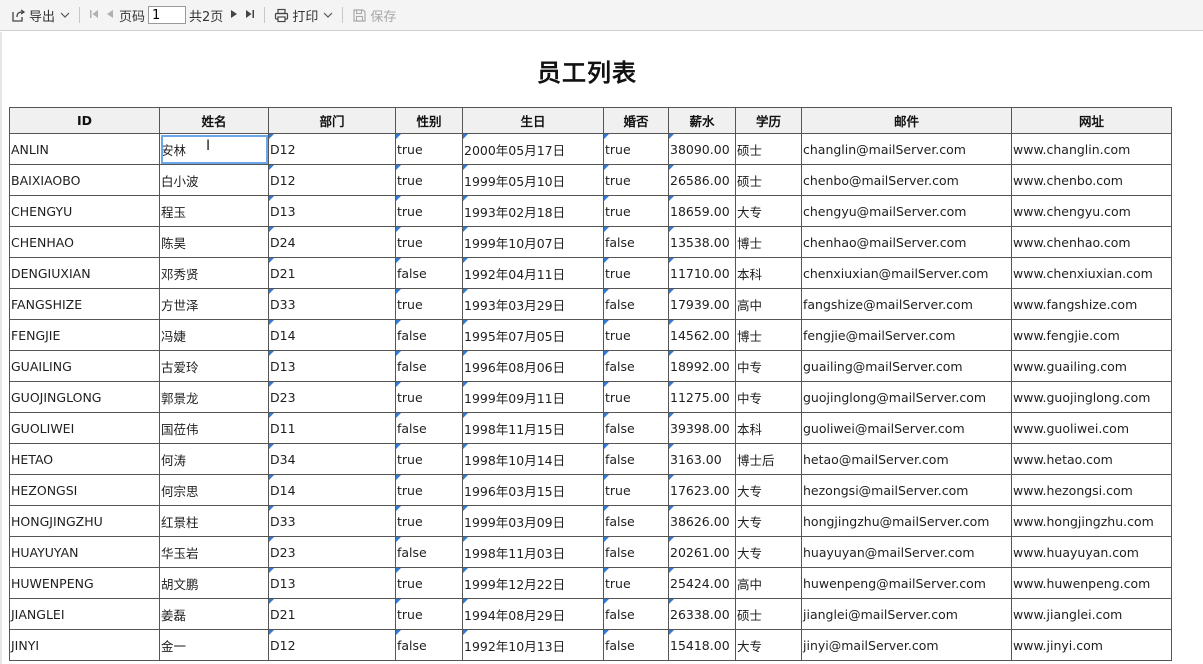 The width and height of the screenshot is (1203, 664). Describe the element at coordinates (214, 397) in the screenshot. I see `cell-name: 郭景龙` at that location.